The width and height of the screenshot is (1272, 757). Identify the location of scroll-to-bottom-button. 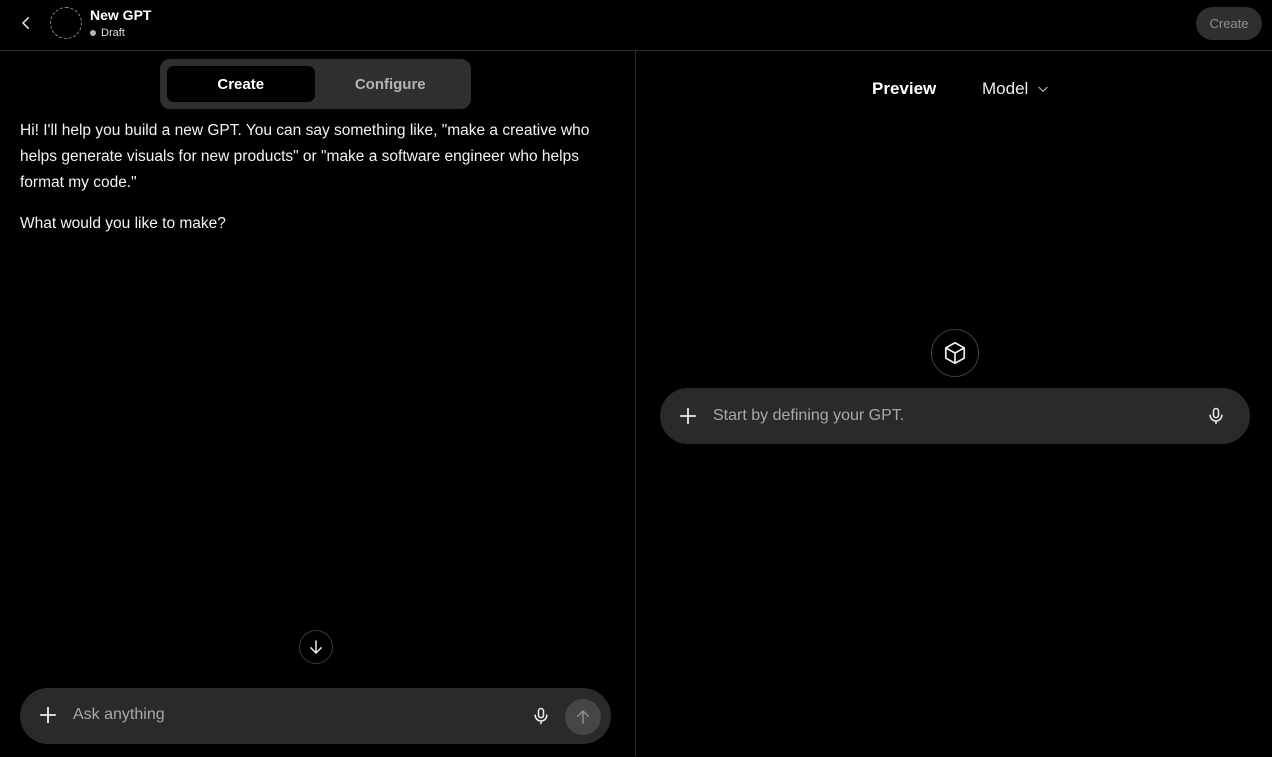
(316, 647).